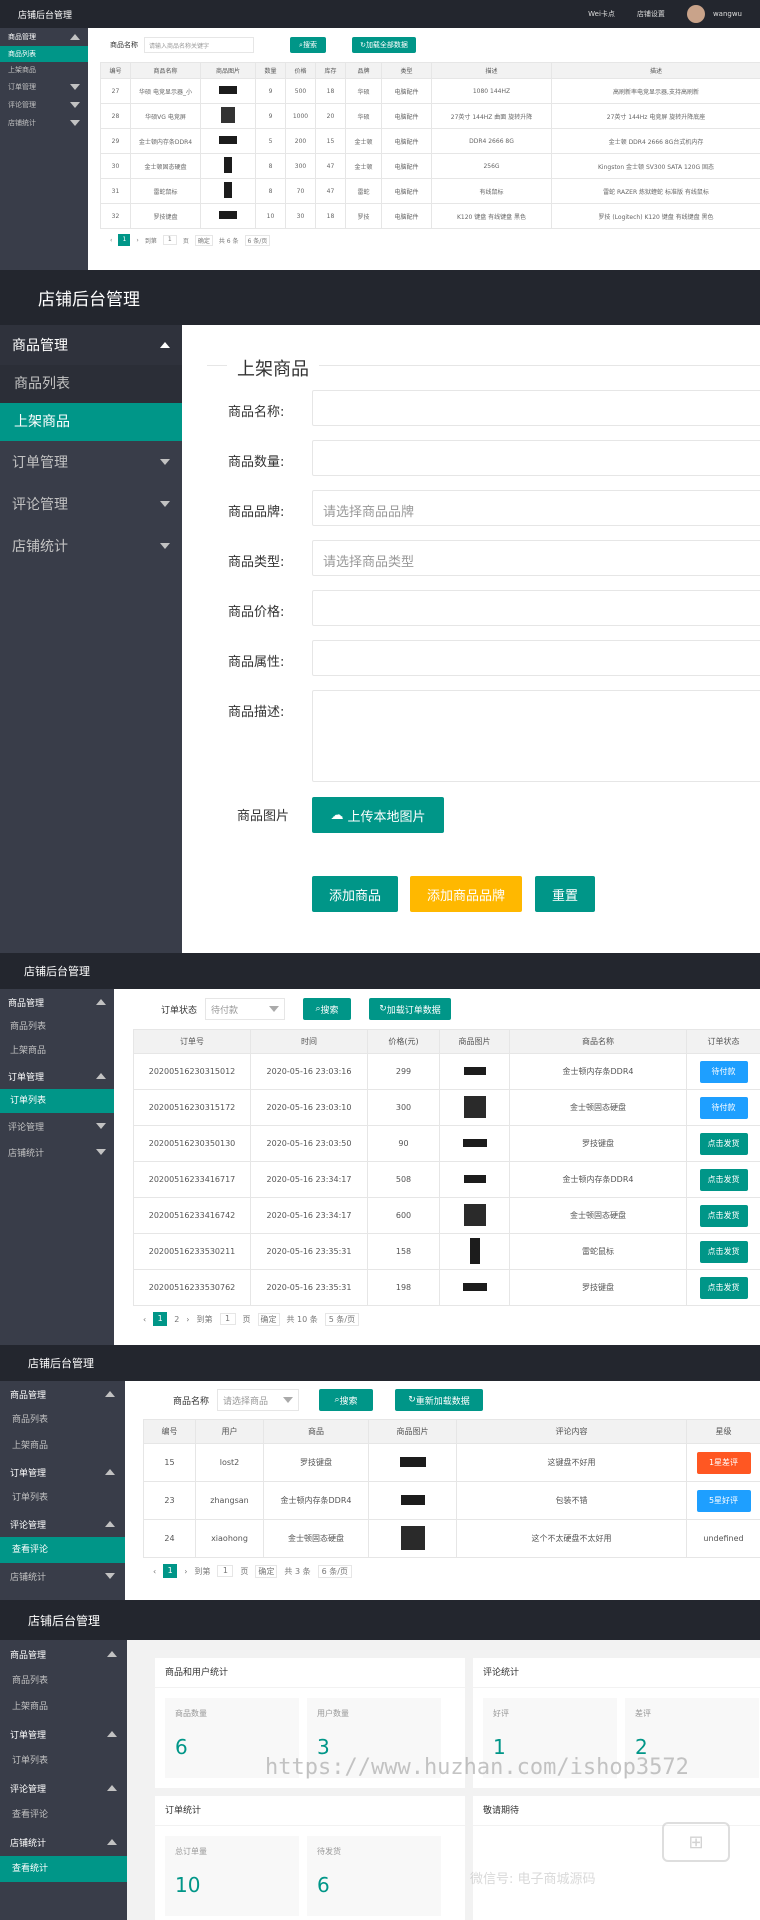  Describe the element at coordinates (466, 894) in the screenshot. I see `add-brand-button: 添加商品品牌` at that location.